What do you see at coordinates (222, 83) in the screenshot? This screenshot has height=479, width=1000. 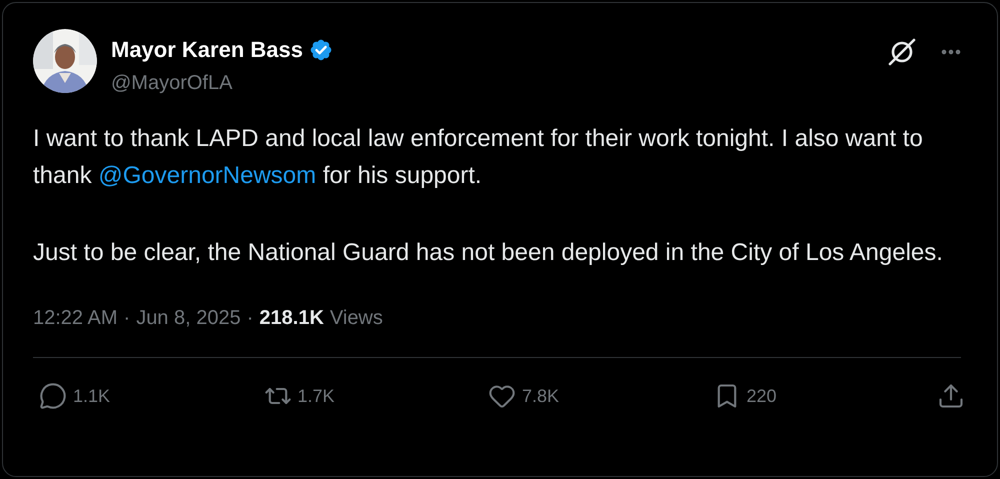 I see `author-handle: @MayorOfLA` at bounding box center [222, 83].